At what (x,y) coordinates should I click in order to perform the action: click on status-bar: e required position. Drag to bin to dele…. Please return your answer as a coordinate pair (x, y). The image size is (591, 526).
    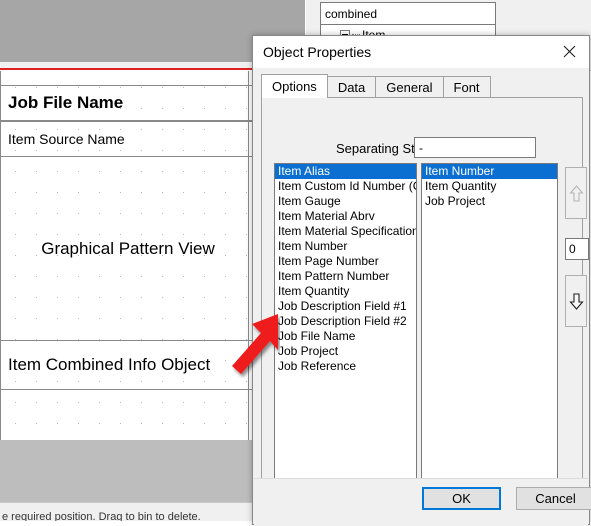
    Looking at the image, I should click on (128, 511).